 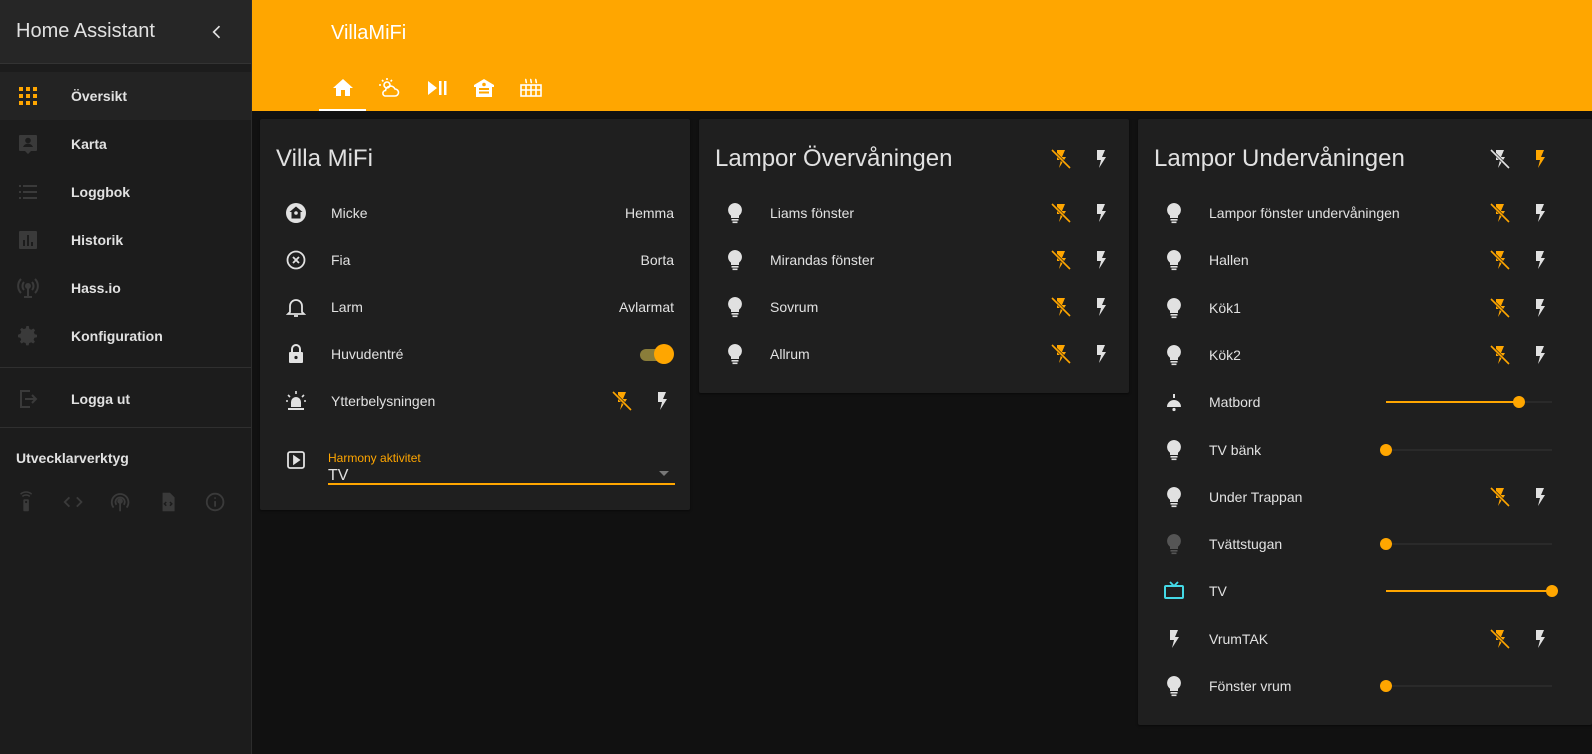 I want to click on card-title: Lampor Övervåningen, so click(x=834, y=158).